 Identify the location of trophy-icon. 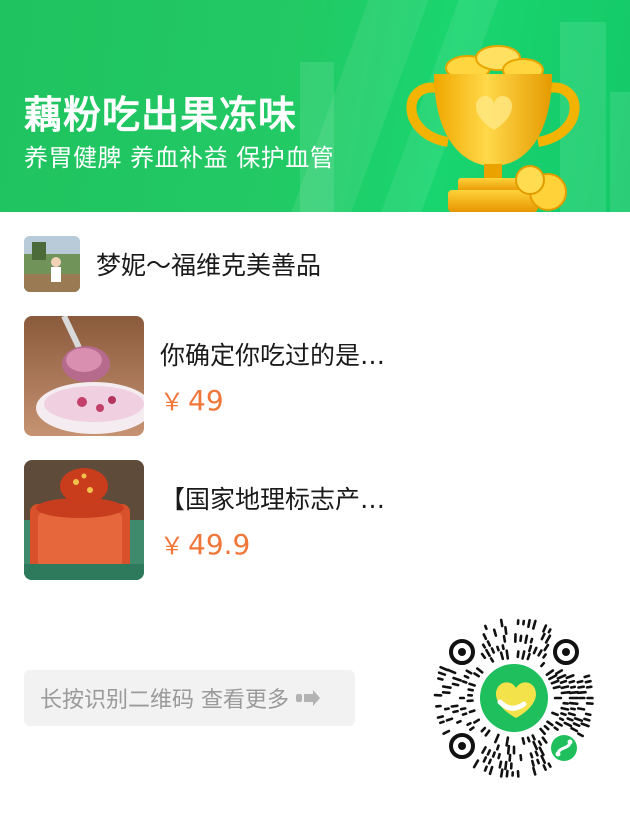
(493, 128).